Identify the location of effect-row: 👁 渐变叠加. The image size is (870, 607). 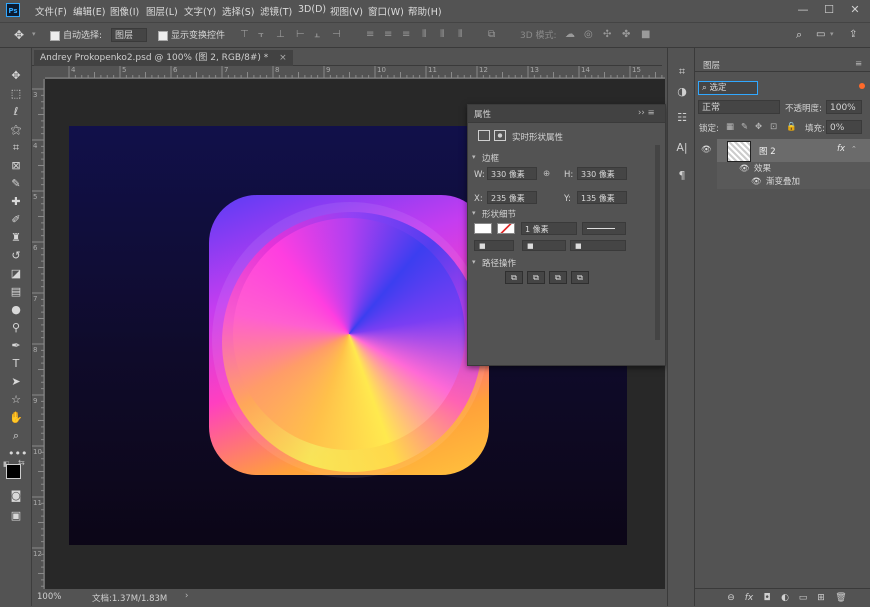
(793, 182).